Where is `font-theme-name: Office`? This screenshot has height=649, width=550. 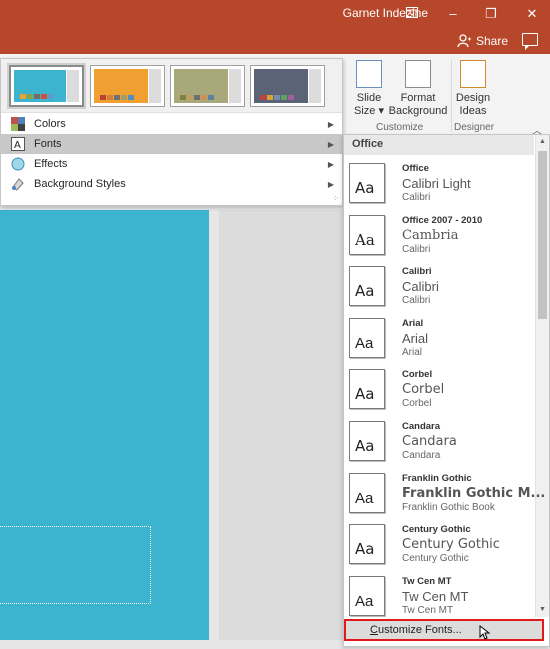 font-theme-name: Office is located at coordinates (415, 168).